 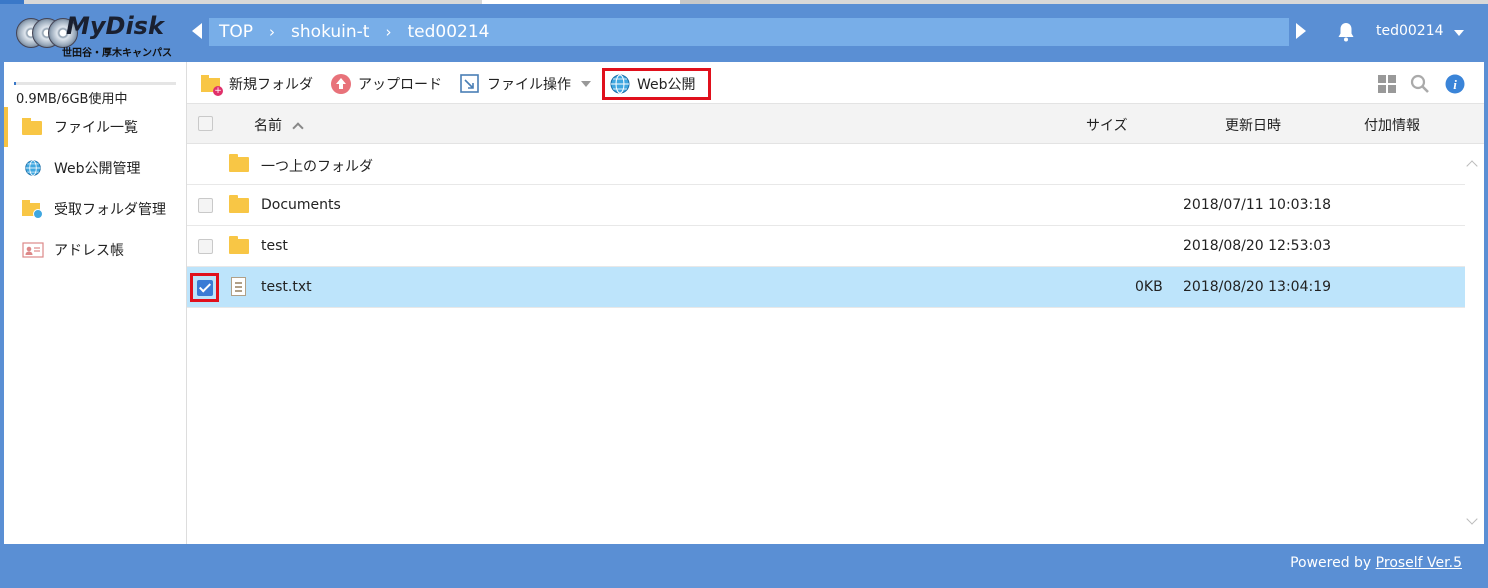 What do you see at coordinates (1257, 205) in the screenshot?
I see `updated-date: 2018/07/11 10:03:18` at bounding box center [1257, 205].